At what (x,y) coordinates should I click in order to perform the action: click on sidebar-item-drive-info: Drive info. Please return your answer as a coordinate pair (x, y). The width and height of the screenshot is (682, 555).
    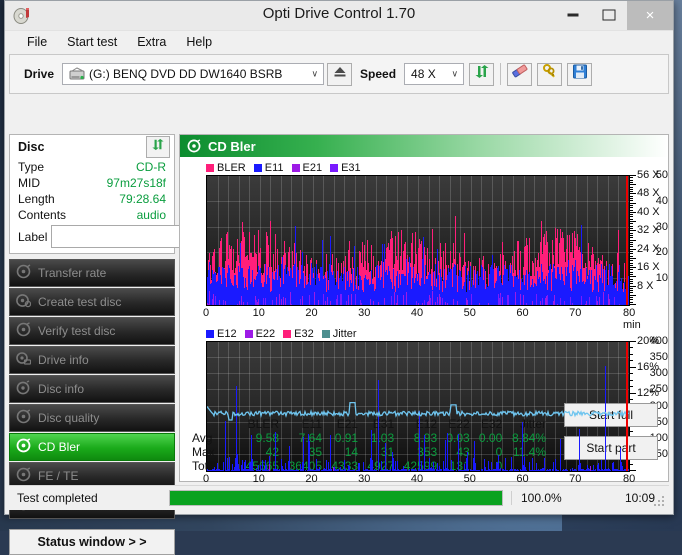
    Looking at the image, I should click on (92, 360).